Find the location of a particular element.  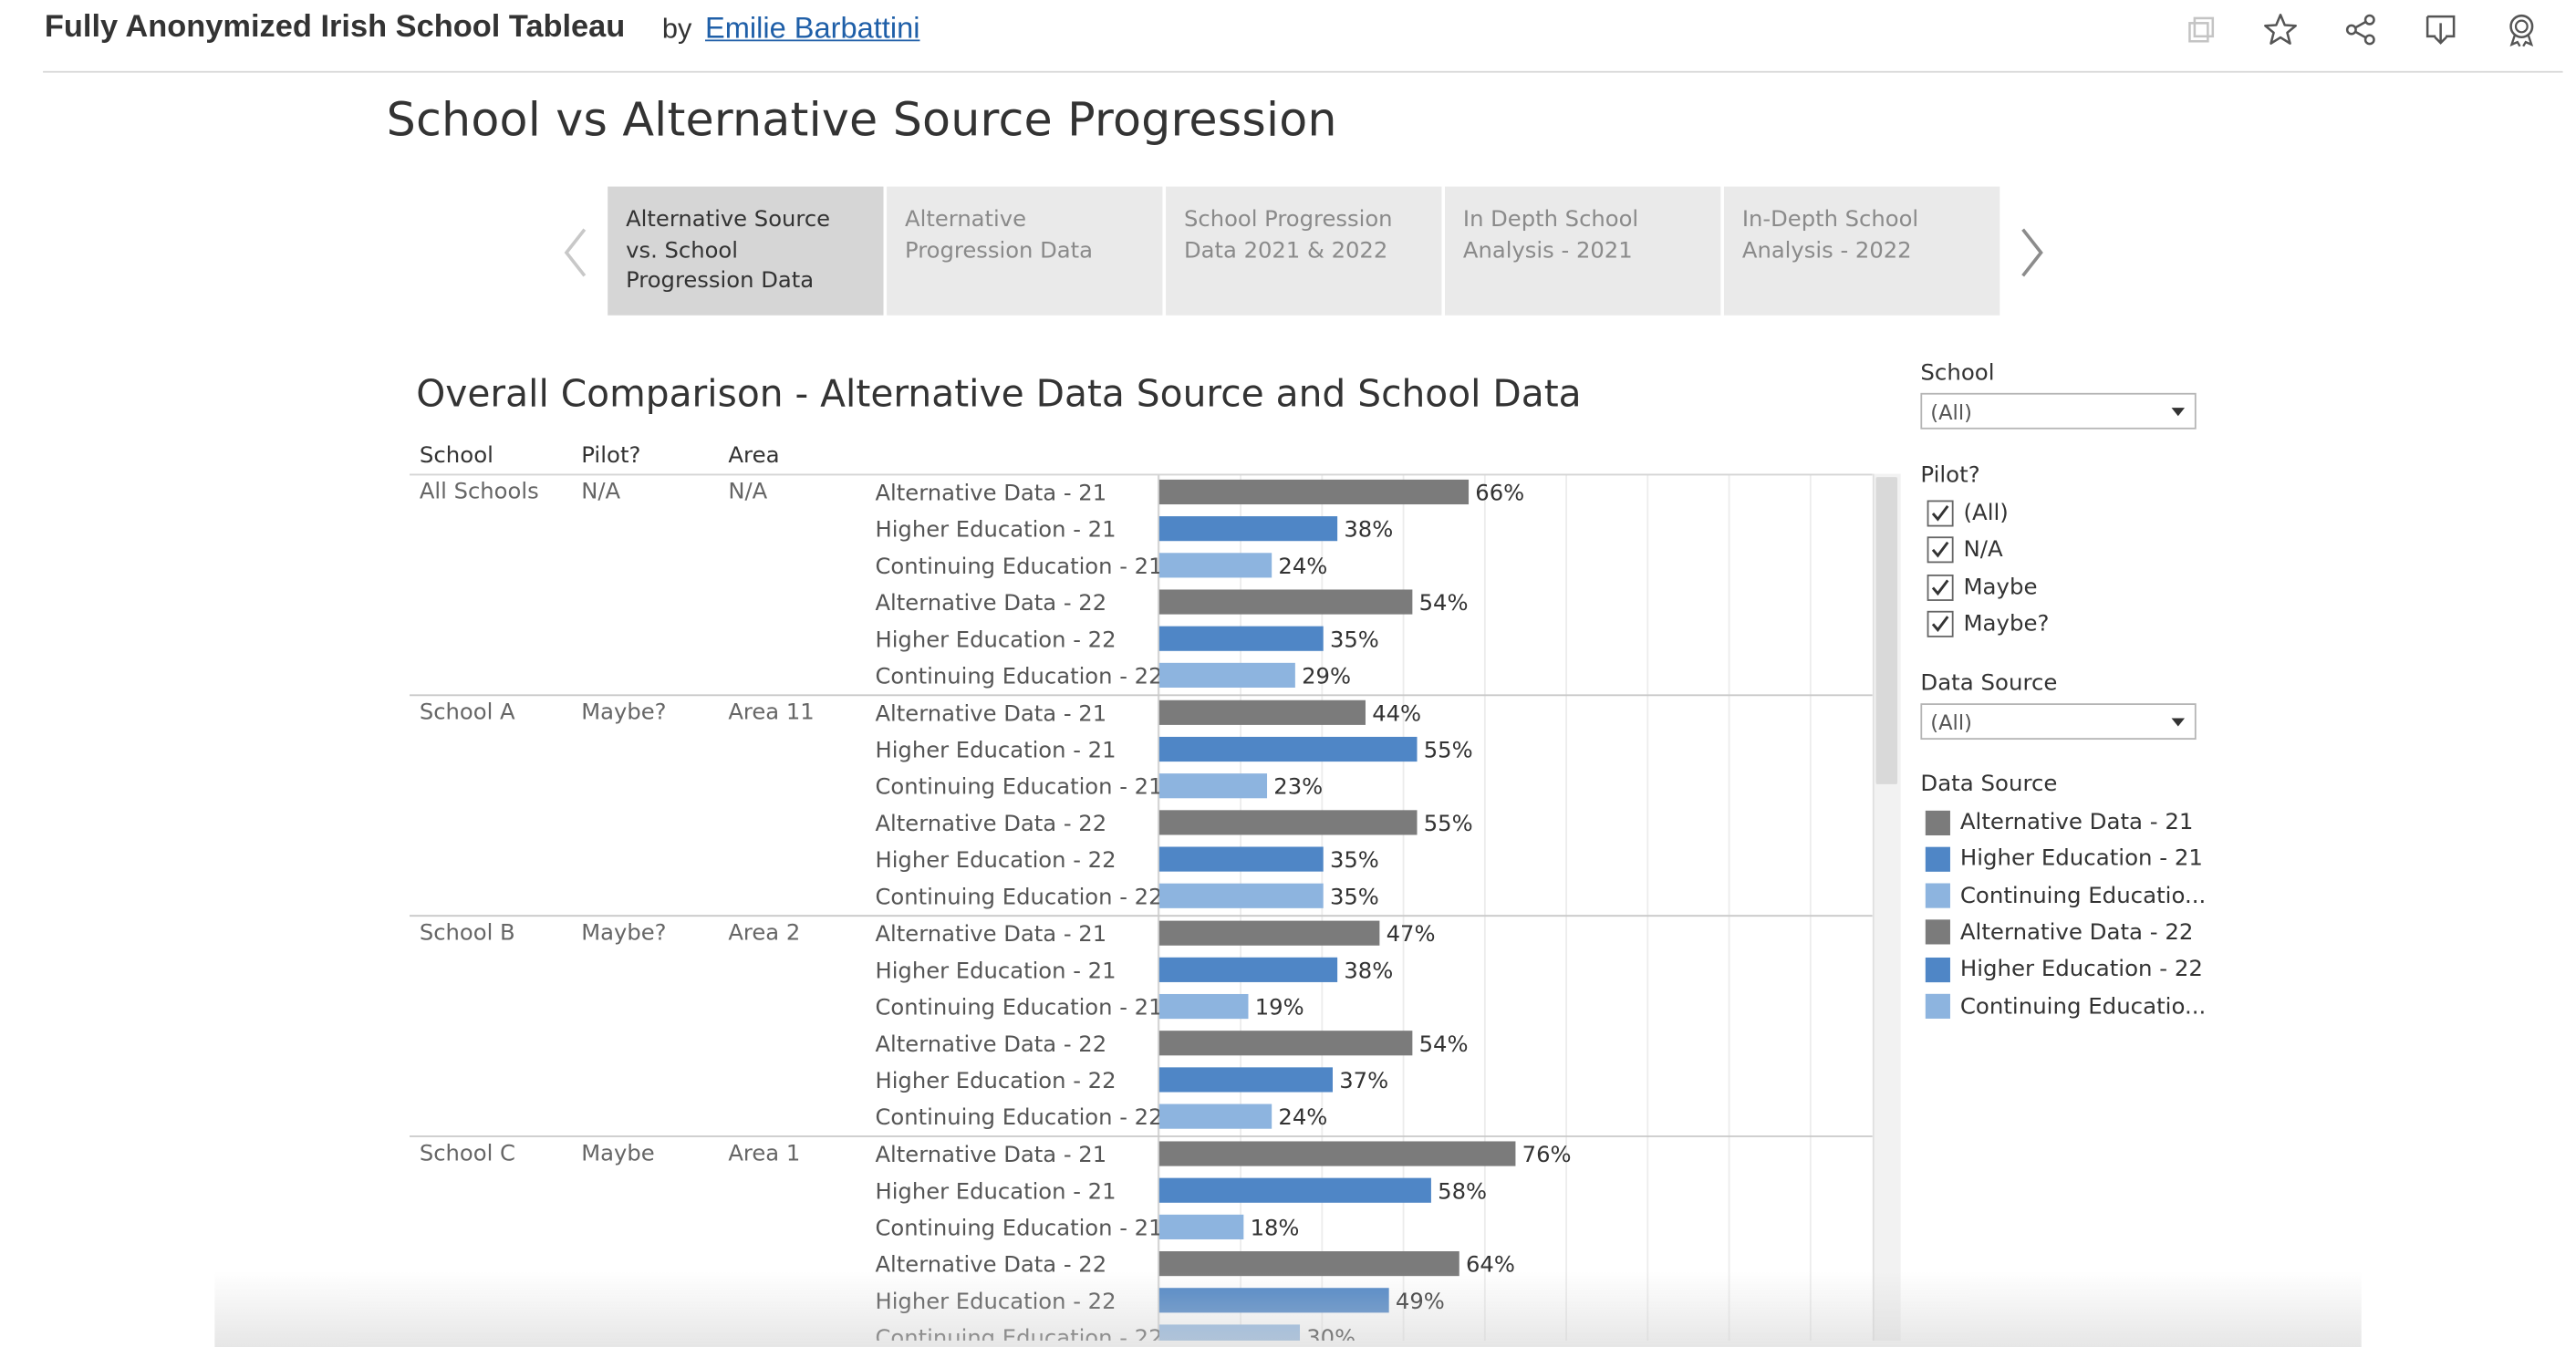

data-value-label: 35% is located at coordinates (1354, 639).